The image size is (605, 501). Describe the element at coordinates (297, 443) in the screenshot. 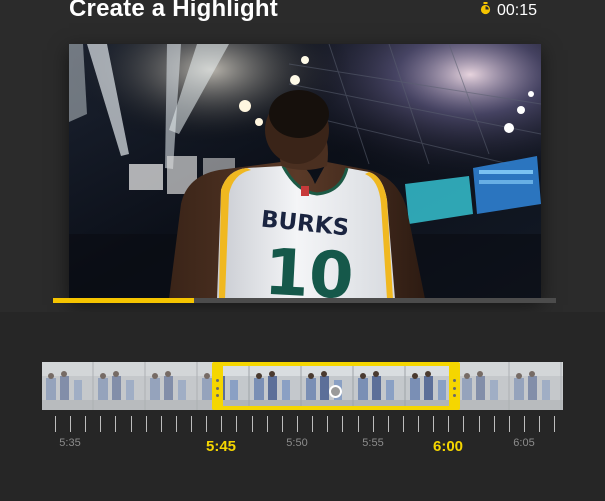

I see `ruler-time-label: 5:50` at that location.